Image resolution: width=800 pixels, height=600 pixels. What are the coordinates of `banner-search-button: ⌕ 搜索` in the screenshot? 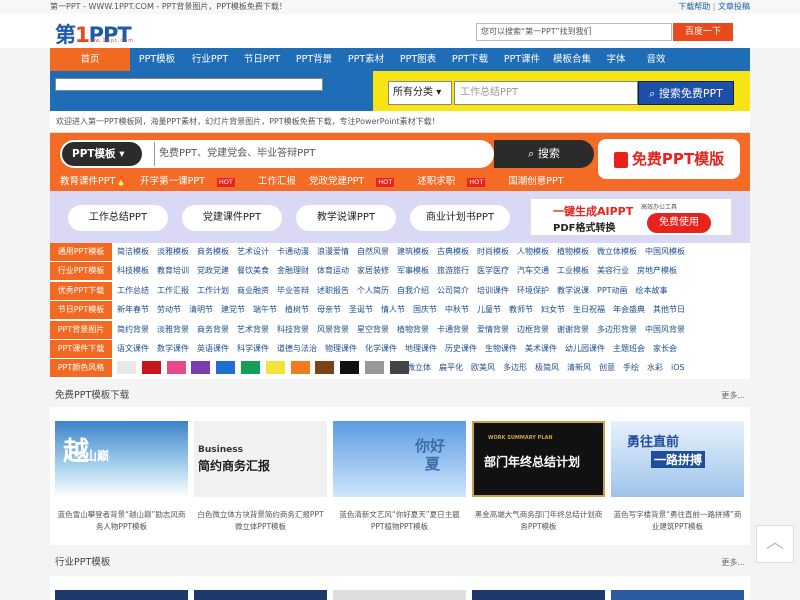 It's located at (544, 154).